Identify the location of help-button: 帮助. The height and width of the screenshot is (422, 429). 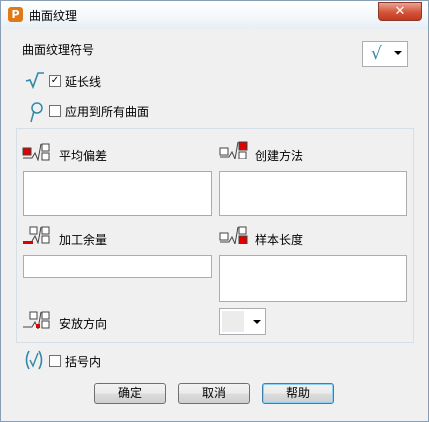
(298, 393).